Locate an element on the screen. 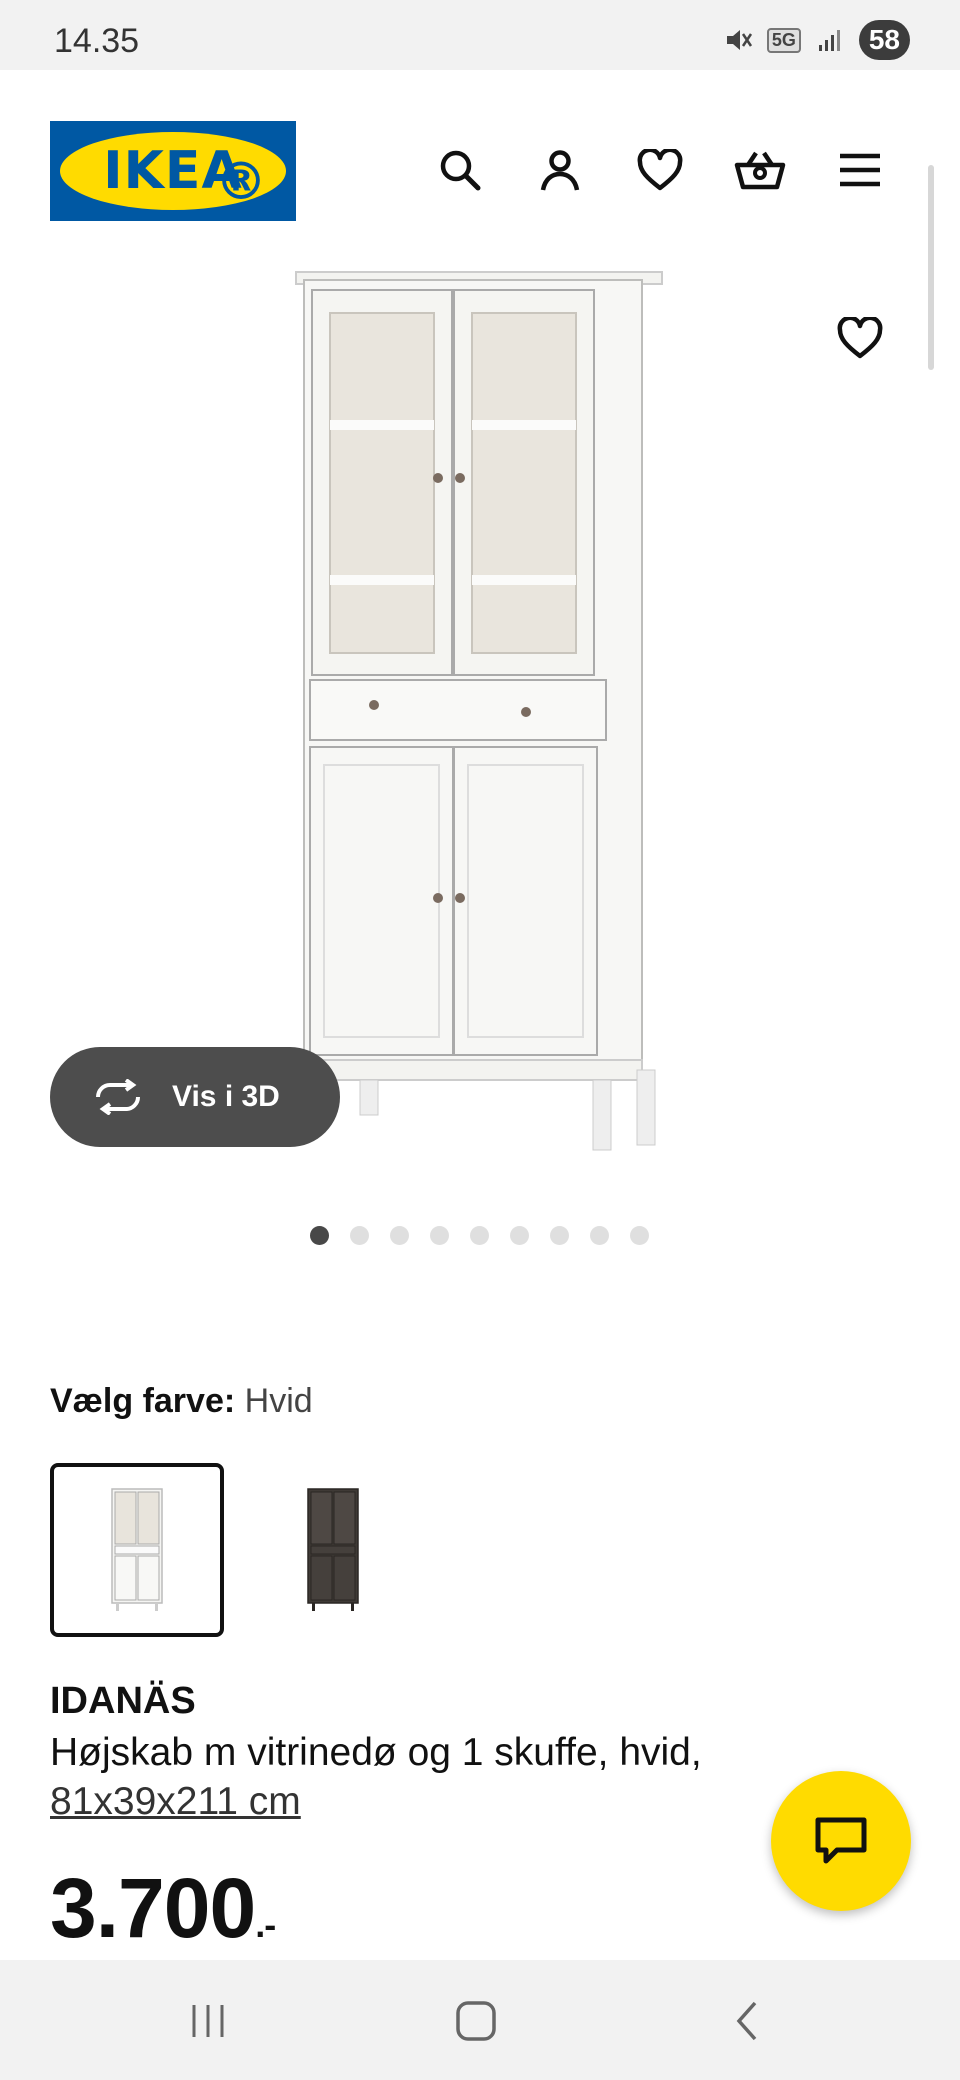 This screenshot has height=2080, width=960. recent-apps-icon is located at coordinates (208, 2021).